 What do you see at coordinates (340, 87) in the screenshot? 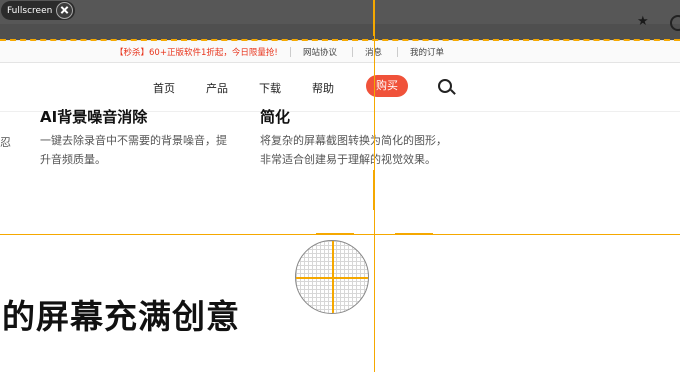
I see `main-nav: 首页 产品 下载 帮助 购买` at bounding box center [340, 87].